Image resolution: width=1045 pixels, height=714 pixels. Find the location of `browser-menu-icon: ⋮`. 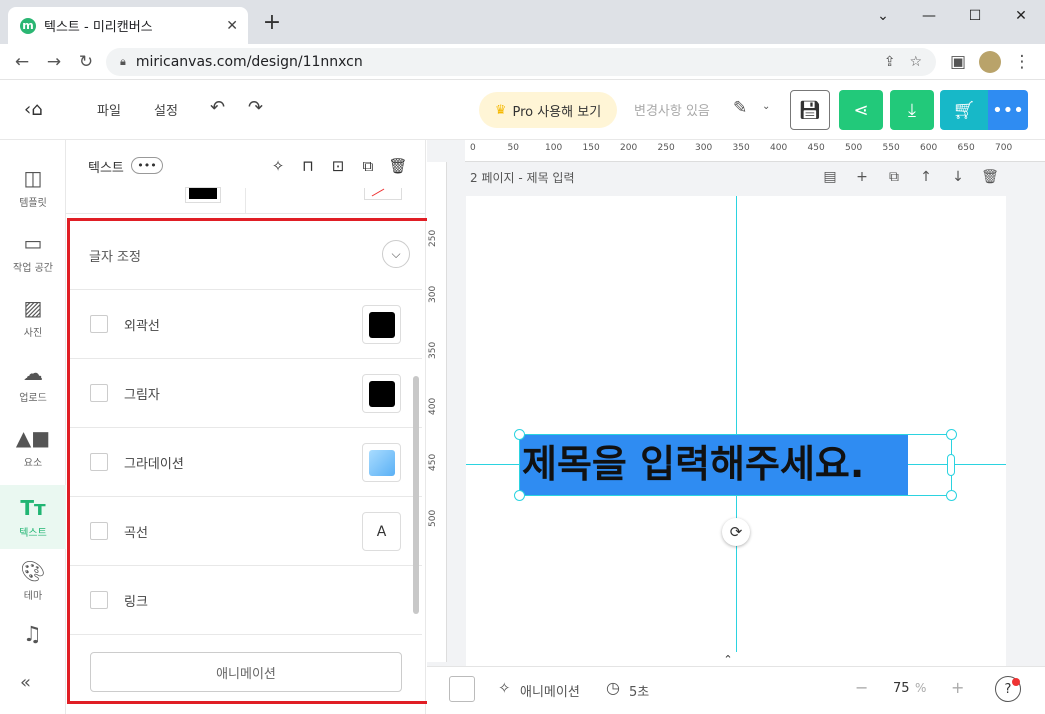

browser-menu-icon: ⋮ is located at coordinates (1022, 62).